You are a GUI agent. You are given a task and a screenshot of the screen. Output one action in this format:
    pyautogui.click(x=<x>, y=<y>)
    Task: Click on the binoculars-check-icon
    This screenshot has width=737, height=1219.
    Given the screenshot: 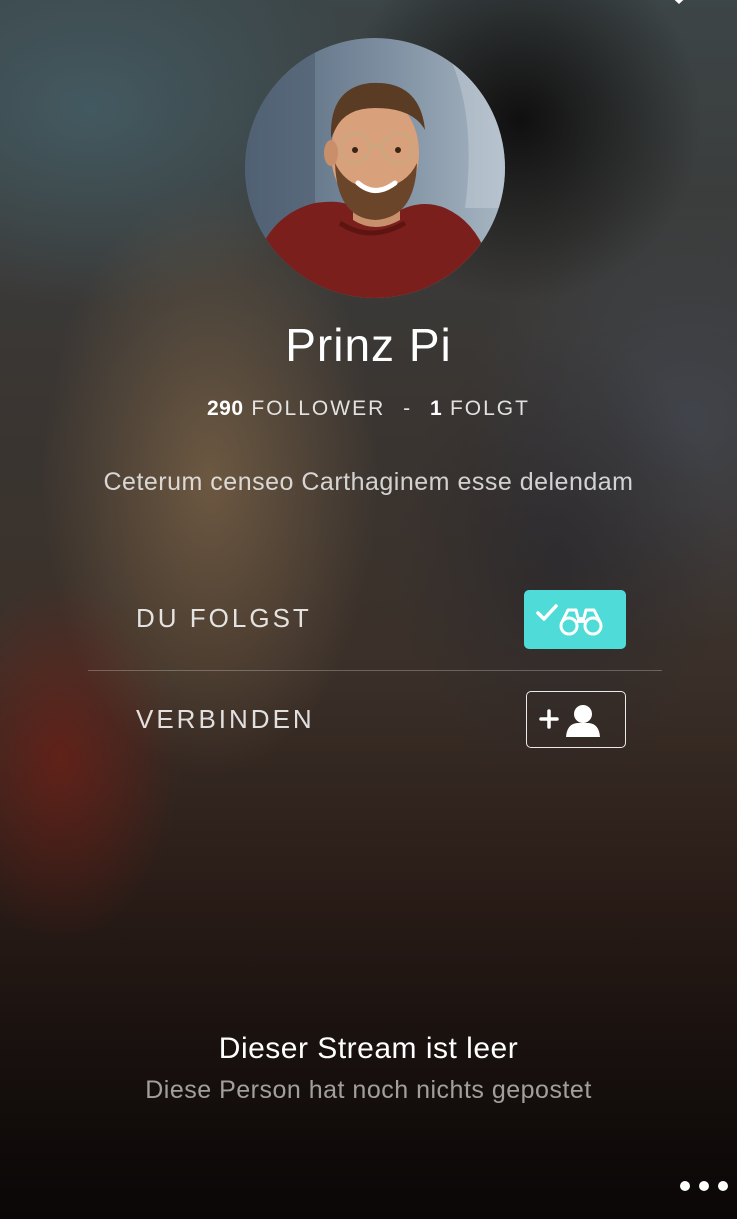 What is the action you would take?
    pyautogui.click(x=569, y=620)
    